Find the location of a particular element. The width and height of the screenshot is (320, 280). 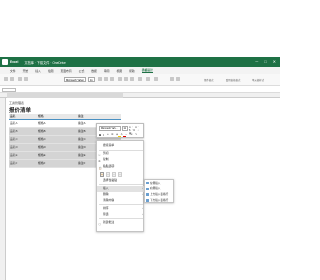

menu-file: 文件 is located at coordinates (13, 71).